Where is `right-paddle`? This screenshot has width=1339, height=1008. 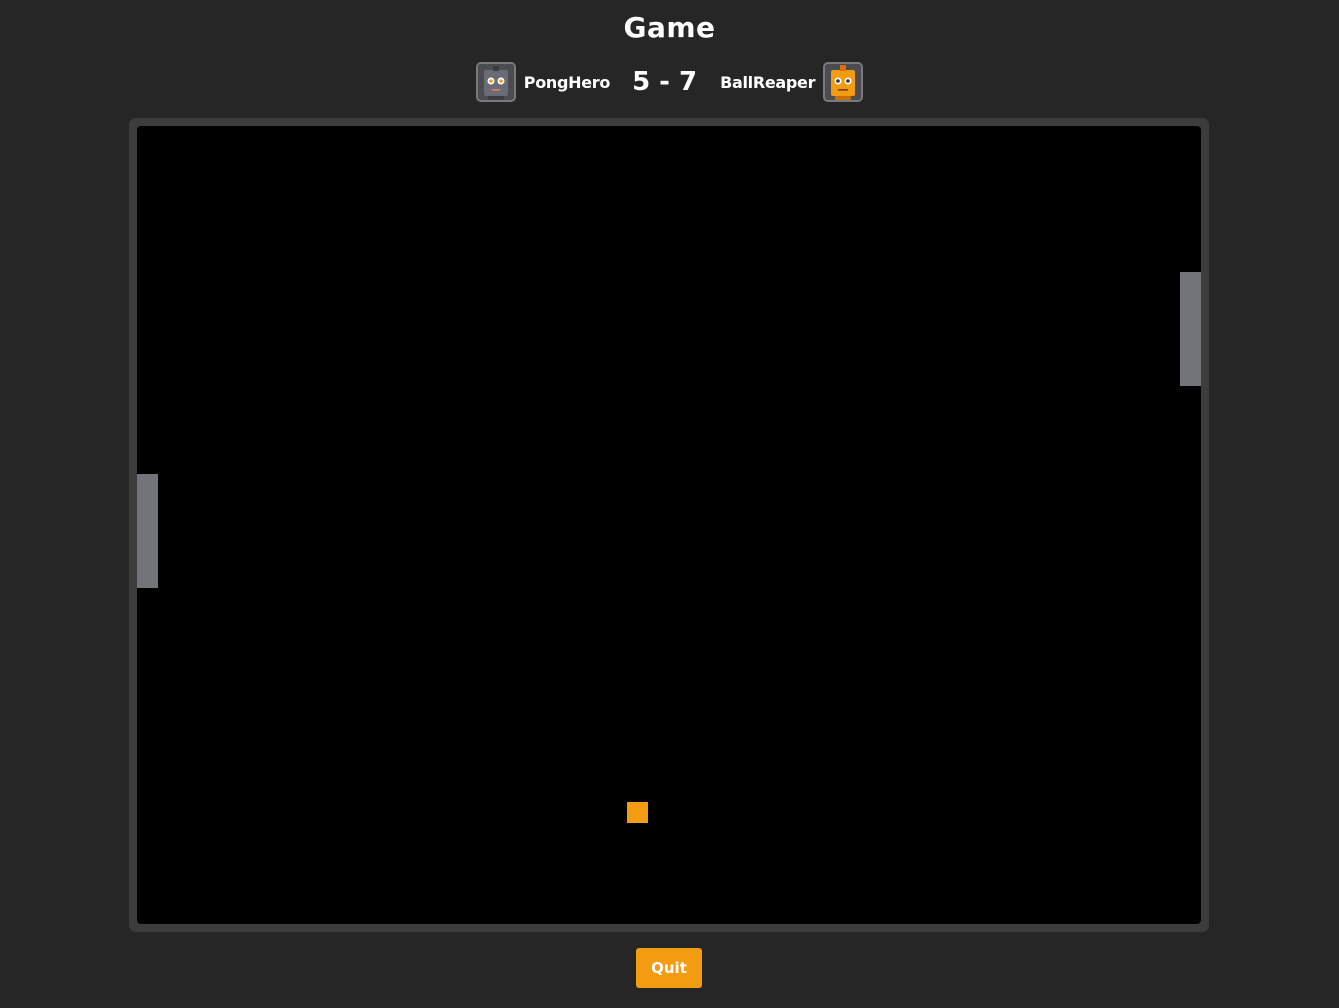
right-paddle is located at coordinates (1190, 329).